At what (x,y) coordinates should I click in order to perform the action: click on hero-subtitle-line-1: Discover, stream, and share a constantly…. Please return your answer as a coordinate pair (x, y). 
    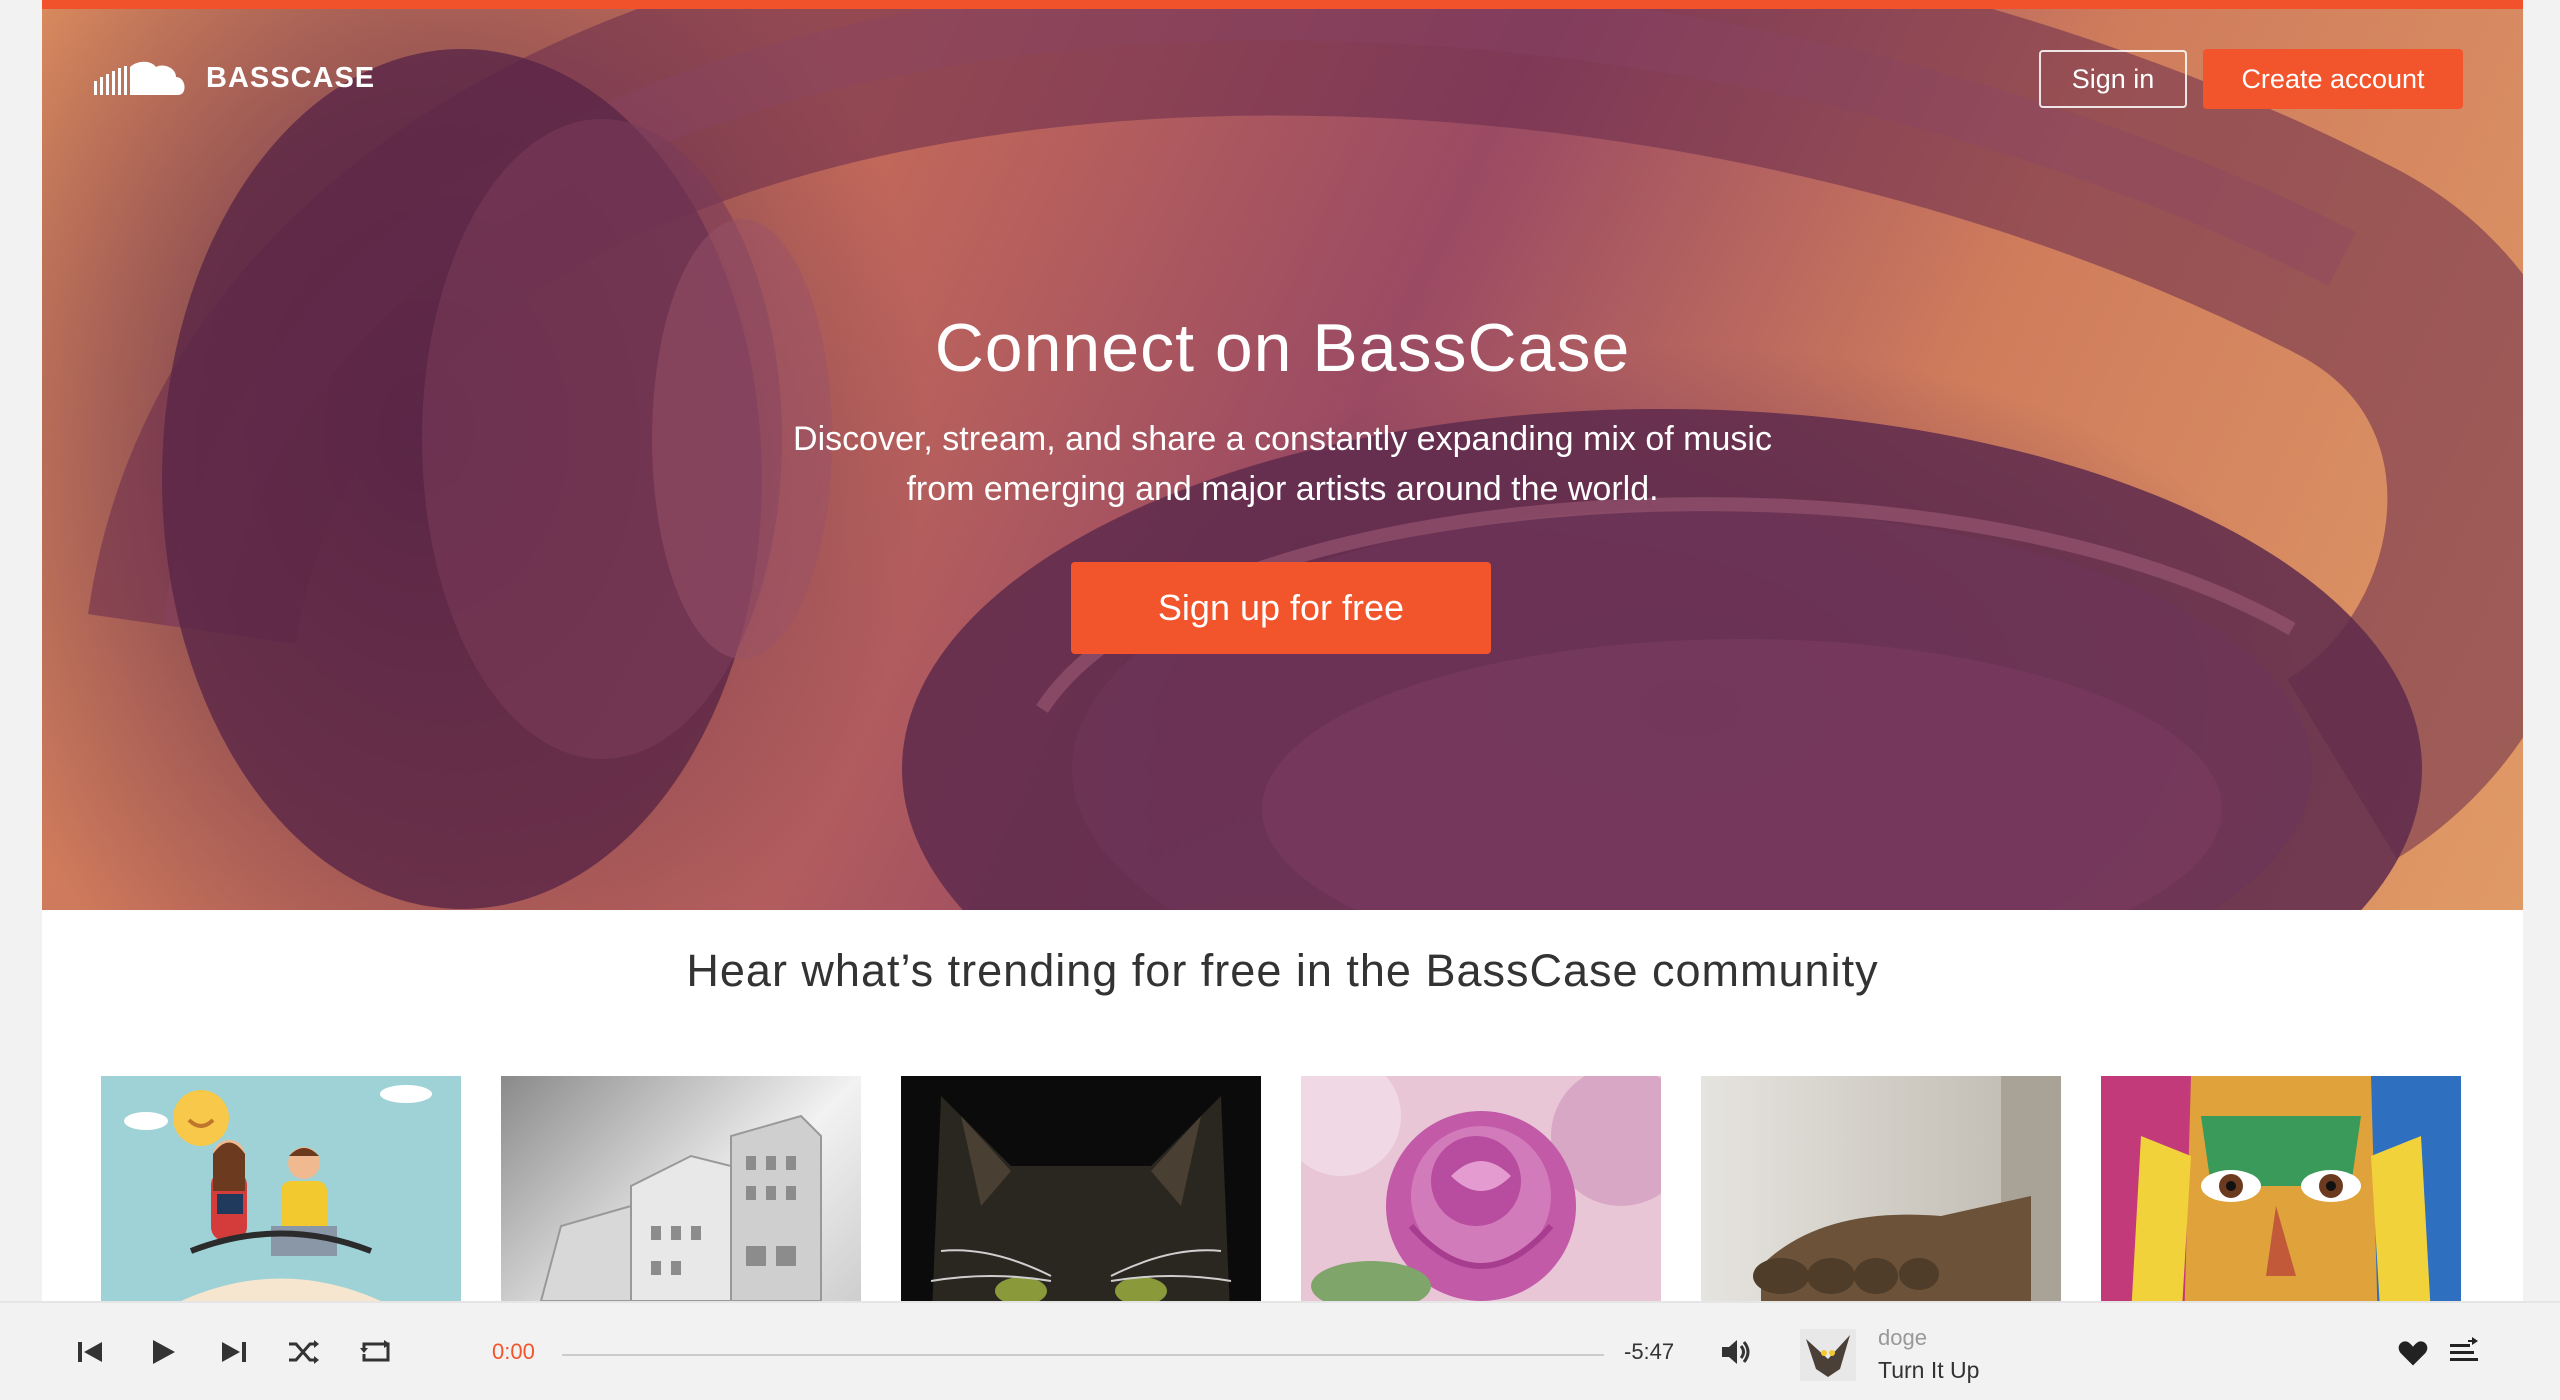
    Looking at the image, I should click on (1282, 439).